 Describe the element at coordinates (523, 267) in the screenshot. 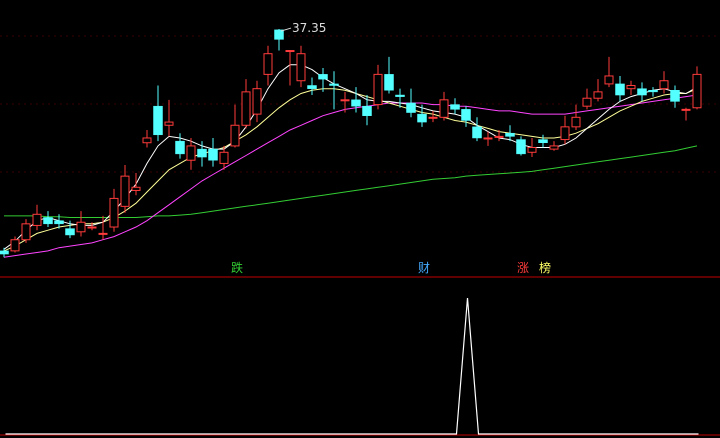

I see `signal-label: 涨` at that location.